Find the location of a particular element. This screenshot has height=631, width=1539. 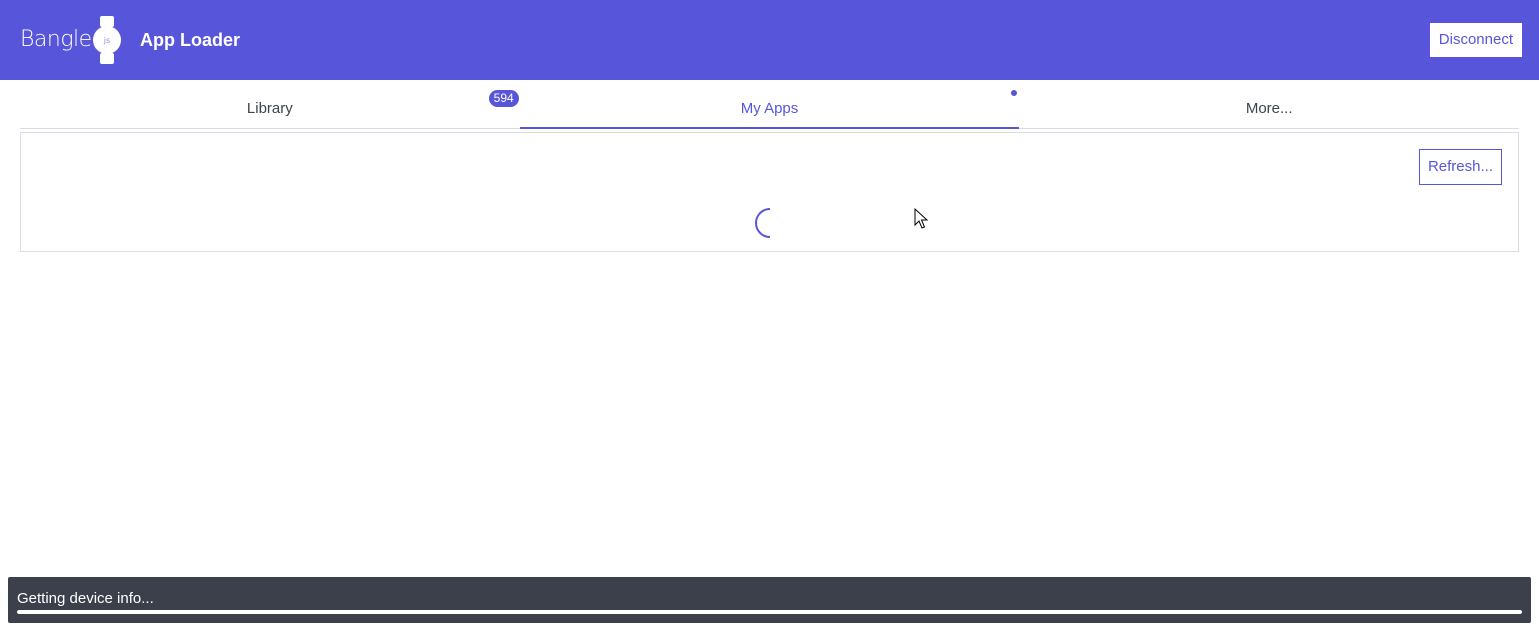

spinner-icon is located at coordinates (763, 223).